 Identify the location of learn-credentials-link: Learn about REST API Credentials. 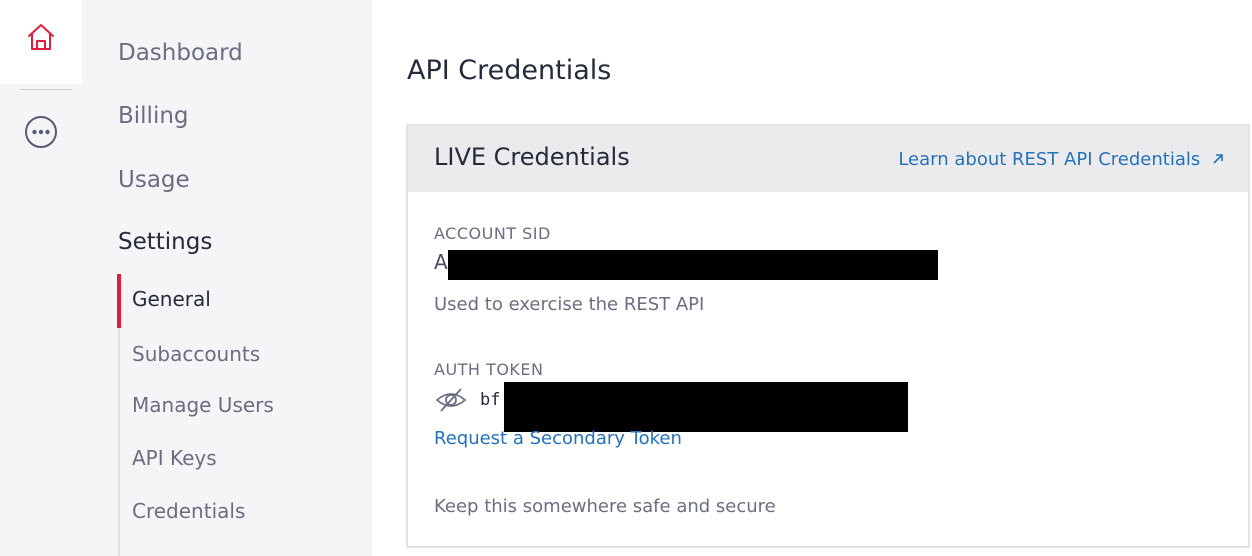
(1061, 159).